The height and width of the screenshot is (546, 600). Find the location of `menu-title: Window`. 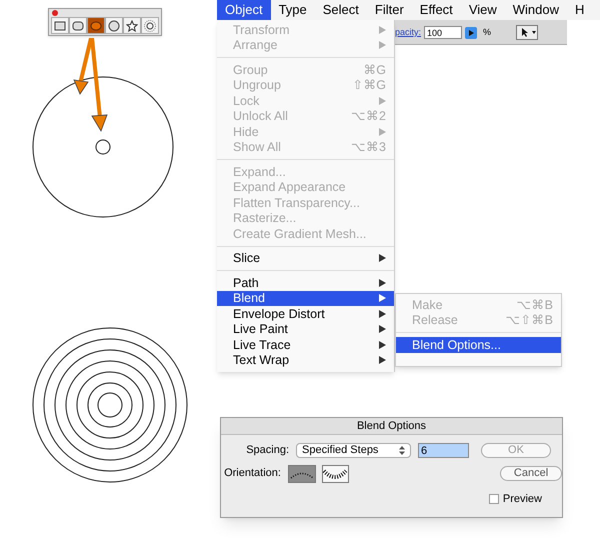

menu-title: Window is located at coordinates (536, 10).